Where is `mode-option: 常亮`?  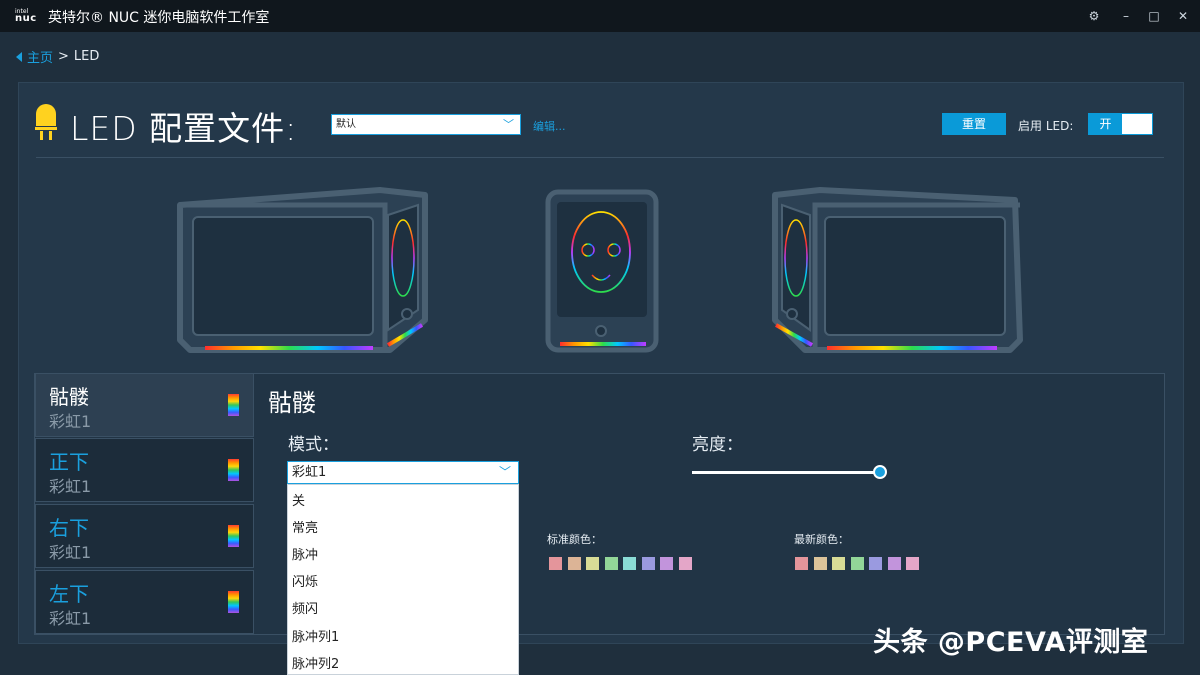
mode-option: 常亮 is located at coordinates (305, 526).